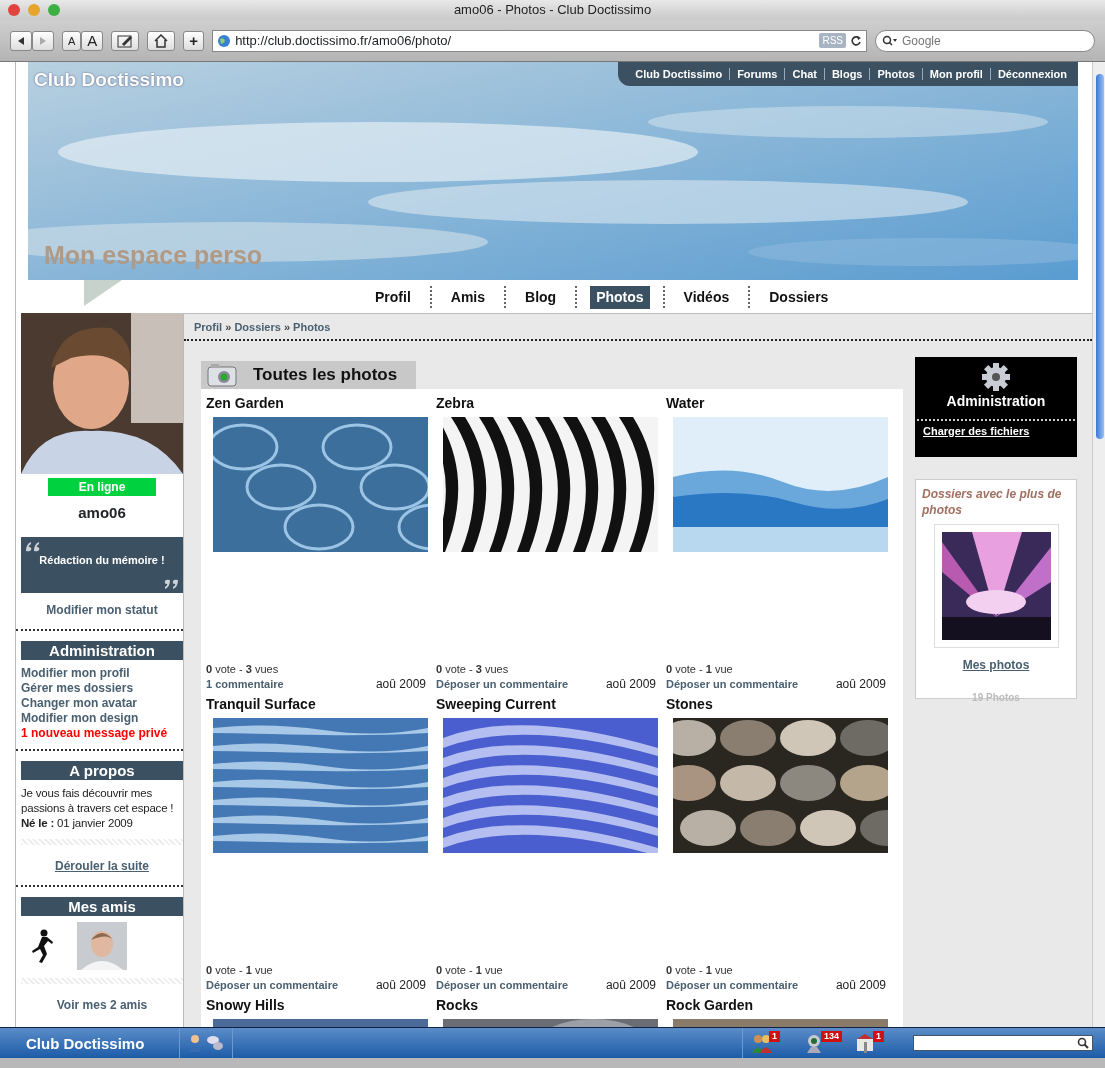 This screenshot has width=1105, height=1068. What do you see at coordinates (539, 40) in the screenshot?
I see `address-field: http://club.doctissimo.fr/amo06/photo/ RSS` at bounding box center [539, 40].